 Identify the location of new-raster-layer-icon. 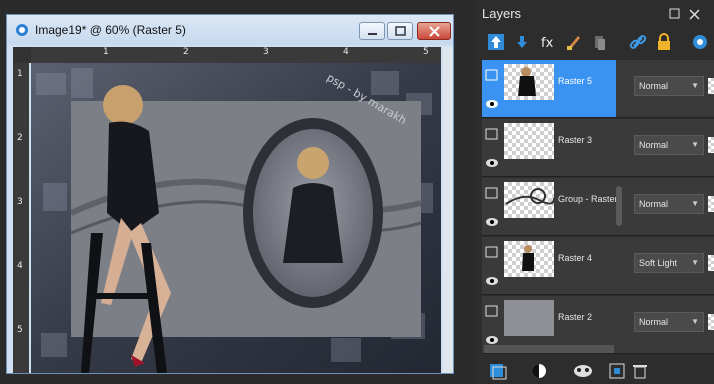
(496, 42).